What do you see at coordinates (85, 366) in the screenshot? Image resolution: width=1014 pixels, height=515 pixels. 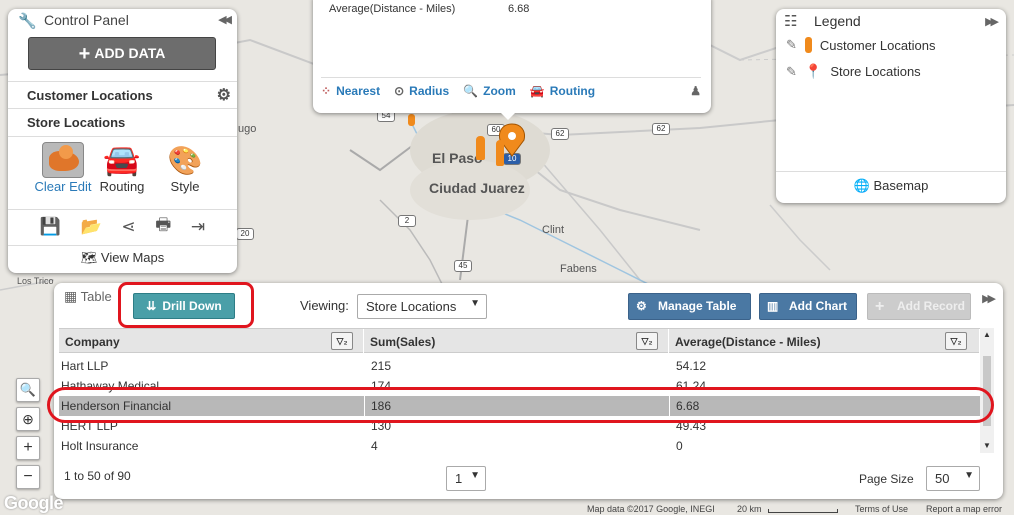 I see `cell-company: Hart LLP` at bounding box center [85, 366].